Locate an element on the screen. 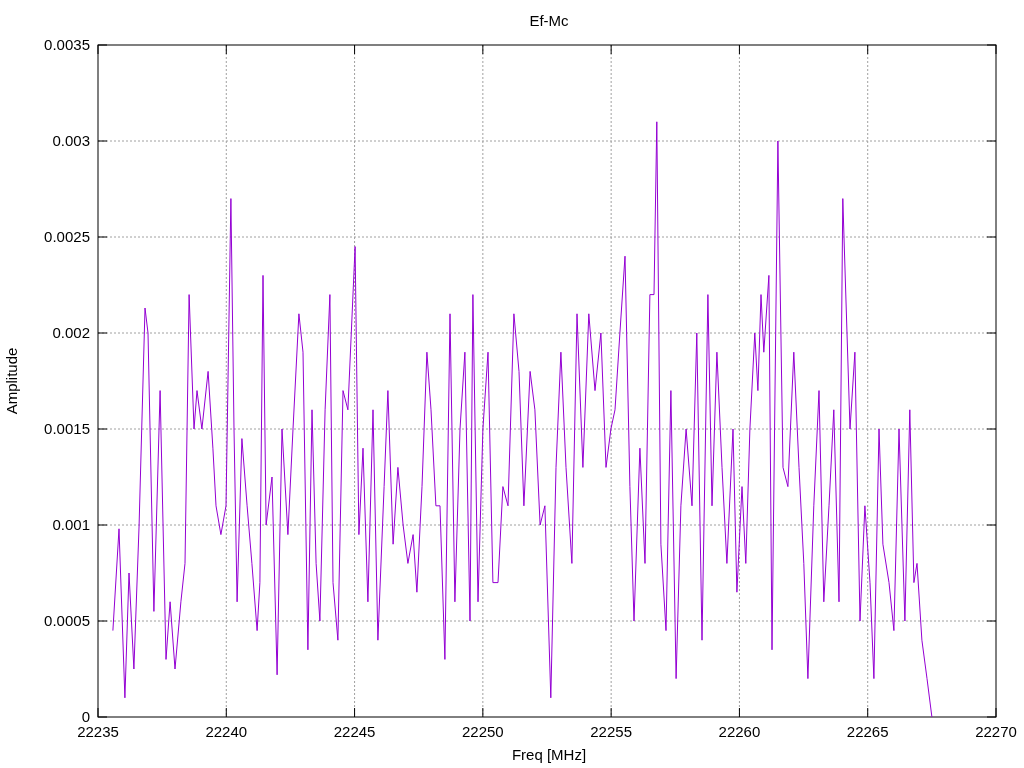  tick-label: 0.002 is located at coordinates (71, 332).